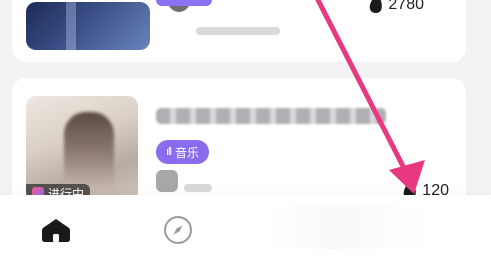 Image resolution: width=491 pixels, height=259 pixels. What do you see at coordinates (184, 3) in the screenshot?
I see `tag-pill` at bounding box center [184, 3].